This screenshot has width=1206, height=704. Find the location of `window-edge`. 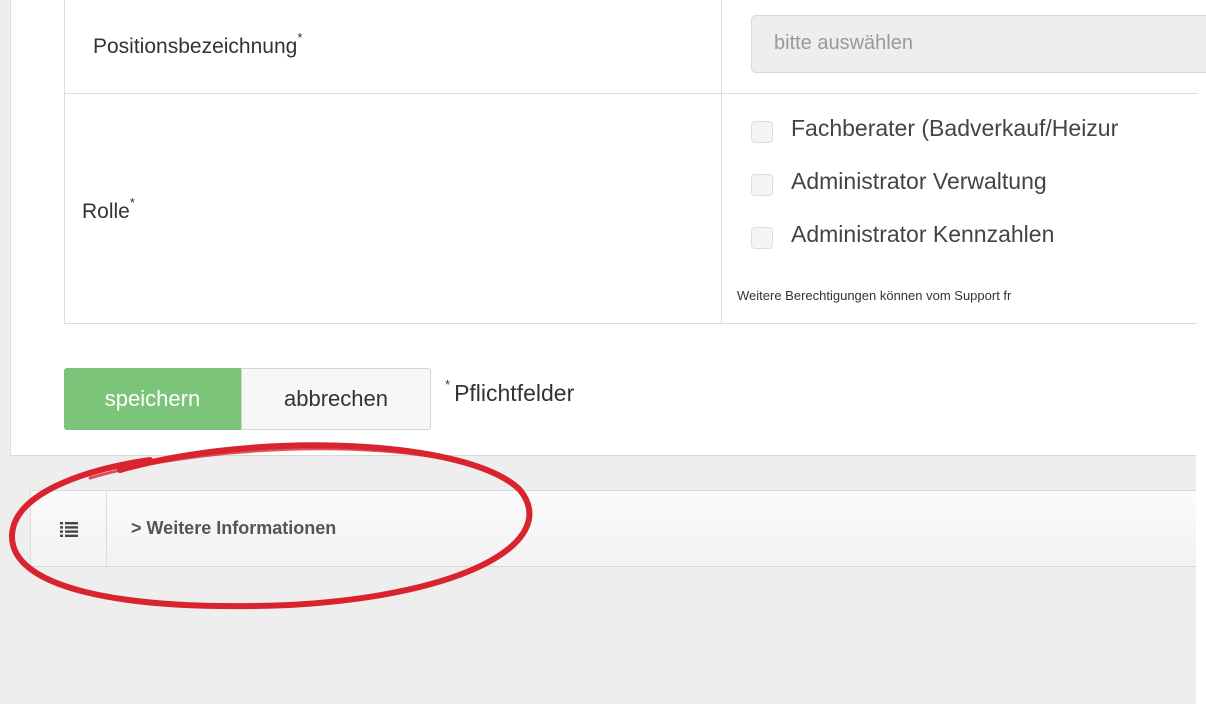

window-edge is located at coordinates (1201, 352).